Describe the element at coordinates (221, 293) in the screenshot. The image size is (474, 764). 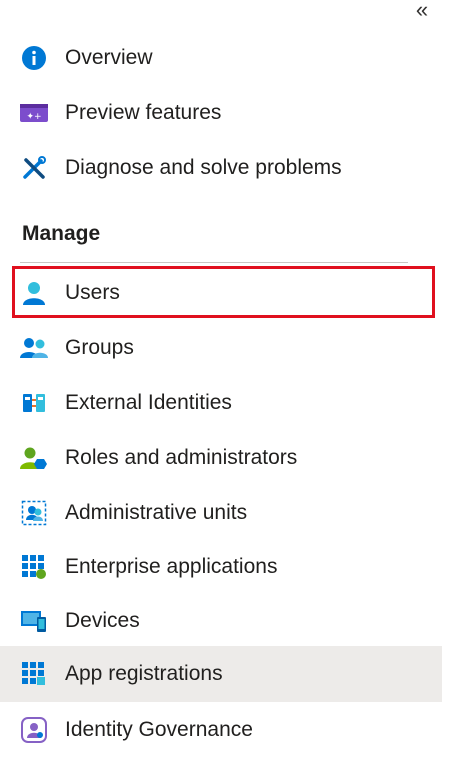
I see `nav-item-users: Users` at that location.